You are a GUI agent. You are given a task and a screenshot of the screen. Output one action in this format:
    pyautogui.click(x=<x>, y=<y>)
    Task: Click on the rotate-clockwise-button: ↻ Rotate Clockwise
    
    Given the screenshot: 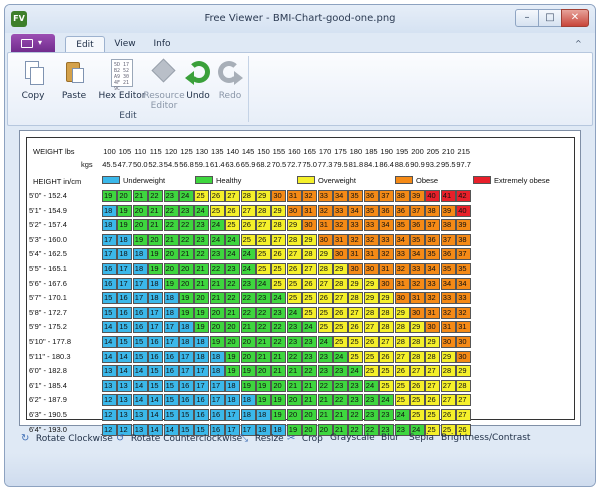 What is the action you would take?
    pyautogui.click(x=67, y=441)
    